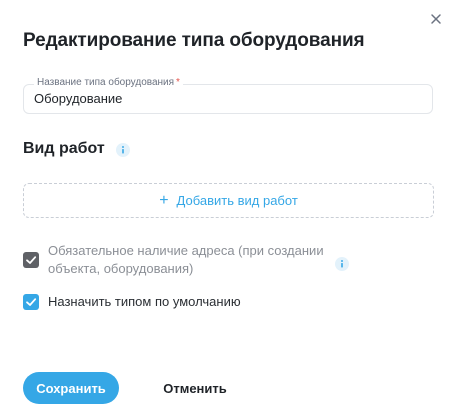 The width and height of the screenshot is (457, 415). Describe the element at coordinates (64, 148) in the screenshot. I see `work-types-heading: Вид работ` at that location.